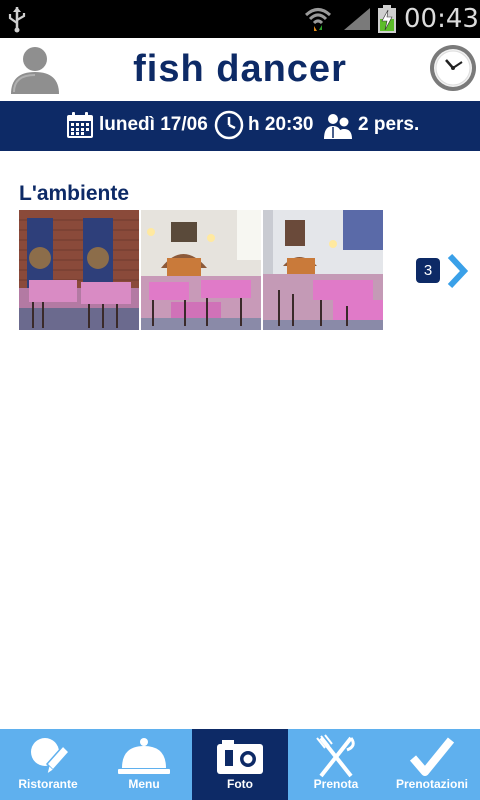 The image size is (480, 800). Describe the element at coordinates (240, 784) in the screenshot. I see `tab-label: Foto` at that location.